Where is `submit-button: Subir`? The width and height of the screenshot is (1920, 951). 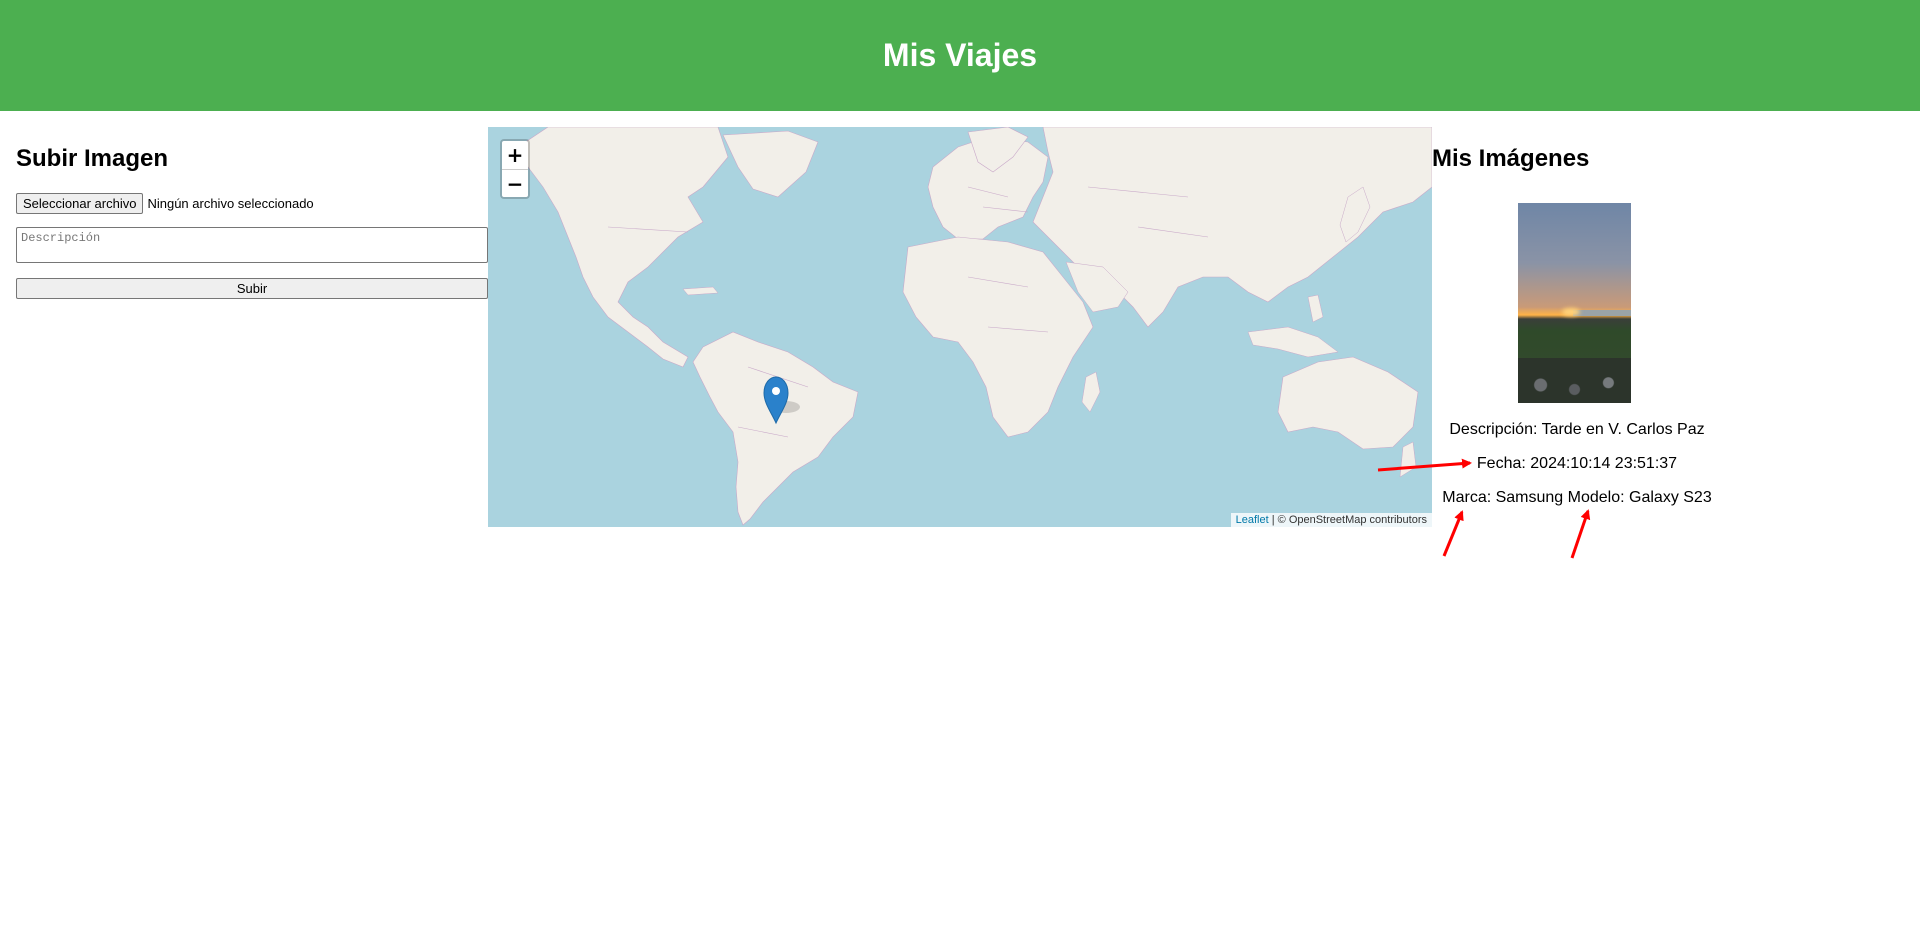
submit-button: Subir is located at coordinates (252, 288).